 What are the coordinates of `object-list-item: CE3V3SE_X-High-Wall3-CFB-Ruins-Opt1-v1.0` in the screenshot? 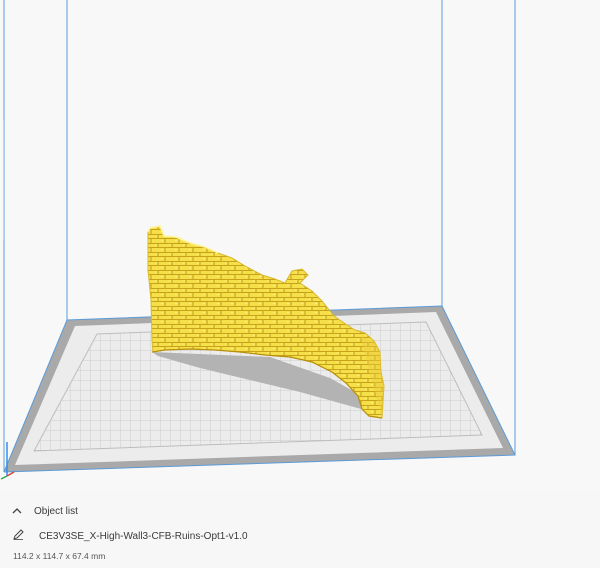 It's located at (130, 536).